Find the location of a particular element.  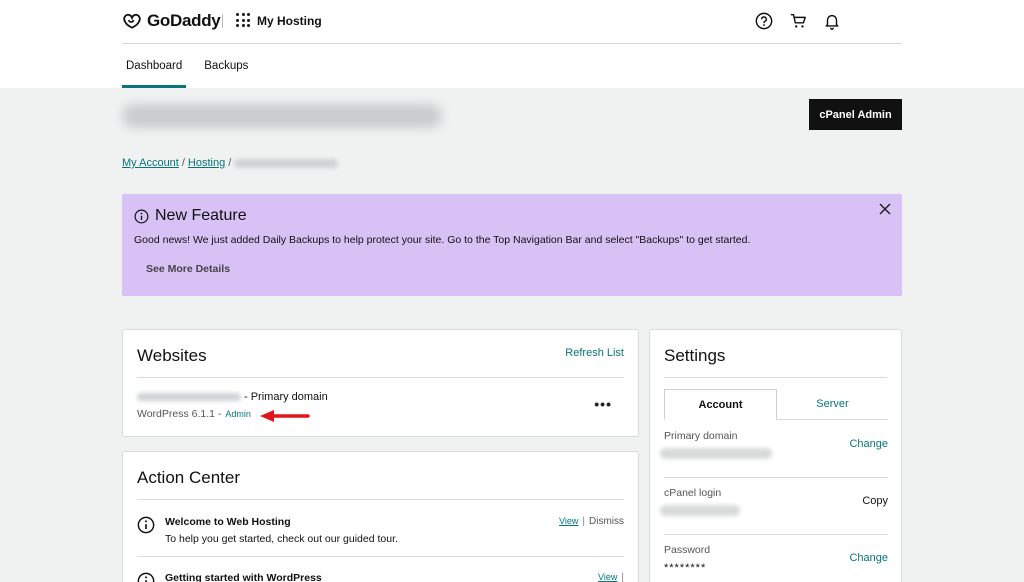

header-icons is located at coordinates (798, 21).